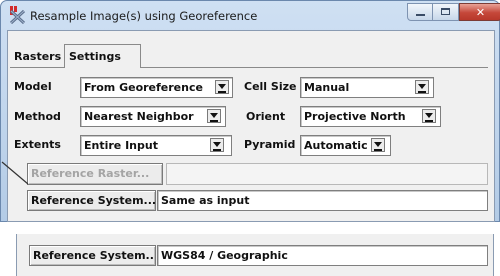 The height and width of the screenshot is (276, 500). What do you see at coordinates (95, 56) in the screenshot?
I see `tab-settings-label: Settings` at bounding box center [95, 56].